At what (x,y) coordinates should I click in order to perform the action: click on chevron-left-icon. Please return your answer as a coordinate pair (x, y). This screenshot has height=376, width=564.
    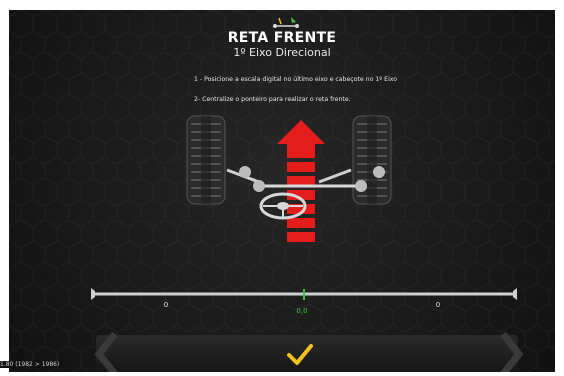
    Looking at the image, I should click on (106, 351).